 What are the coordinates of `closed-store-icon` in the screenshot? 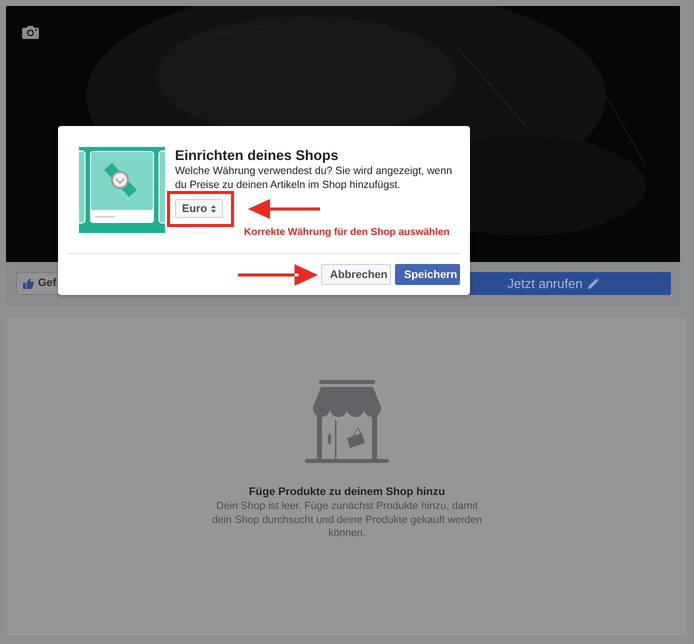 It's located at (347, 422).